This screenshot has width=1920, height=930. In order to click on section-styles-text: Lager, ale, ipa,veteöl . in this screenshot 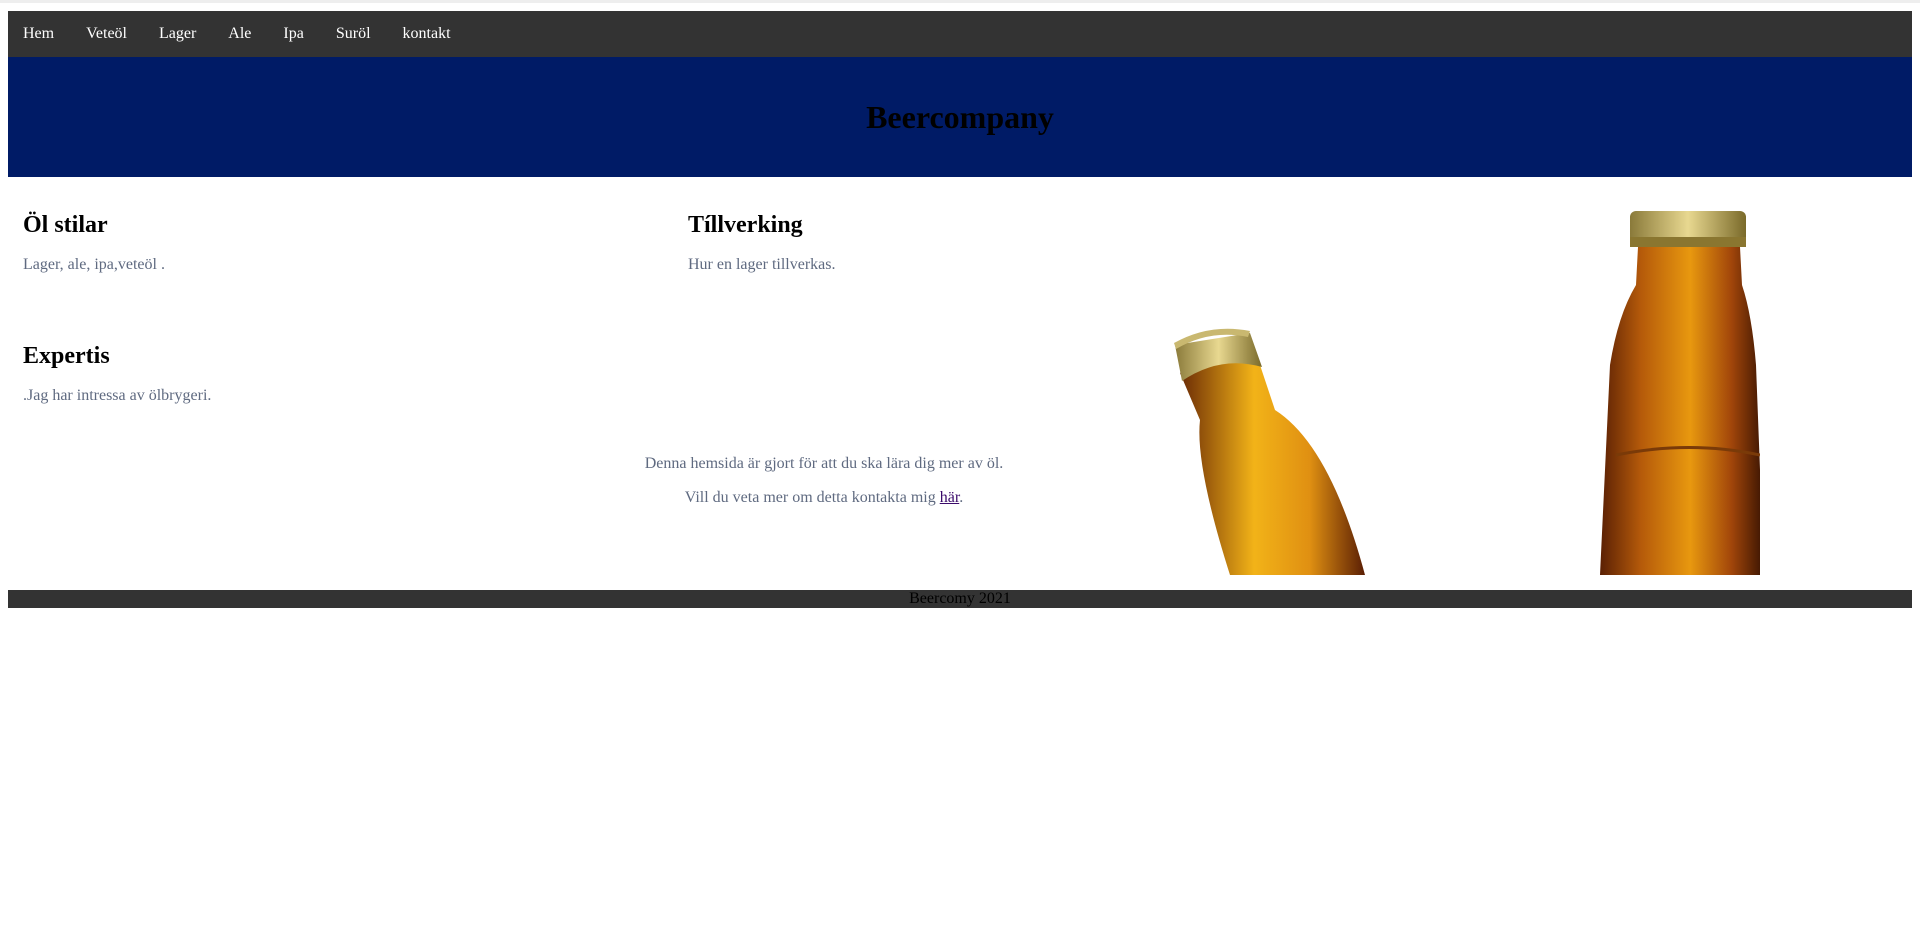, I will do `click(94, 264)`.